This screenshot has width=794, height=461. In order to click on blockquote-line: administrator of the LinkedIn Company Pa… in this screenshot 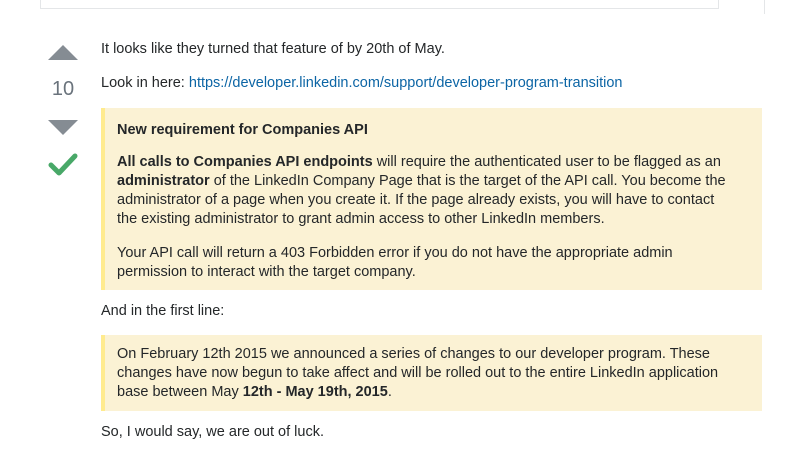, I will do `click(421, 181)`.